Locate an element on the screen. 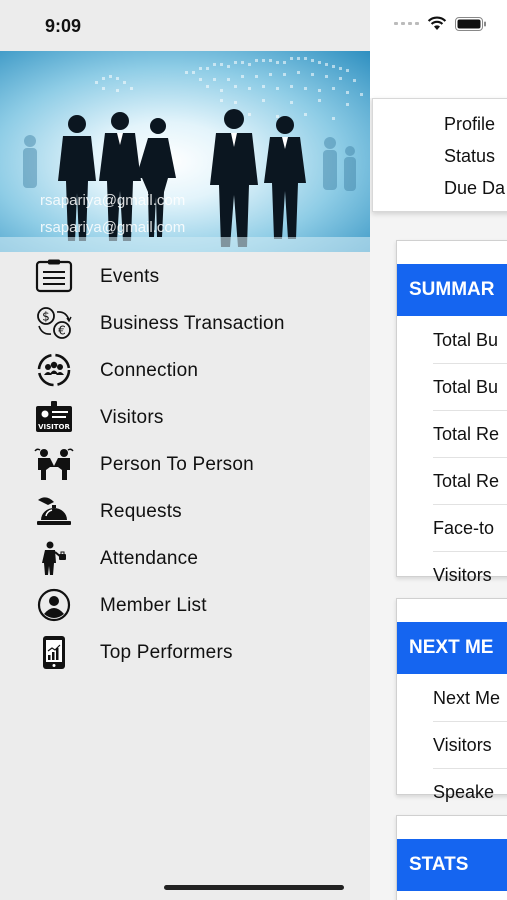 The width and height of the screenshot is (507, 900). menu-label: Attendance is located at coordinates (149, 558).